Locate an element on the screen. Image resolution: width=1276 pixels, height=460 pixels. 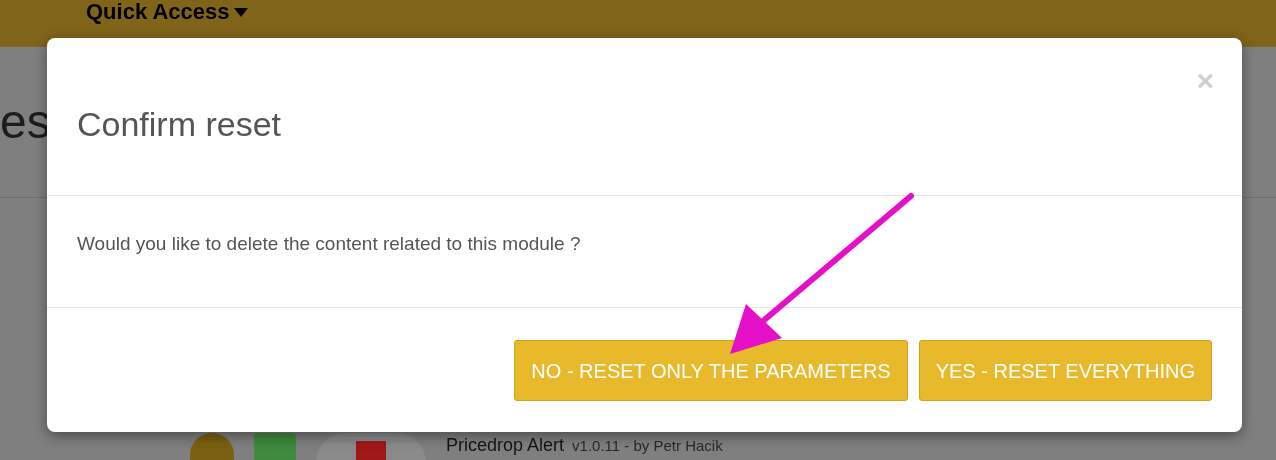
reset-button: NO - RESET ONLY THE PARAMETERS is located at coordinates (711, 370).